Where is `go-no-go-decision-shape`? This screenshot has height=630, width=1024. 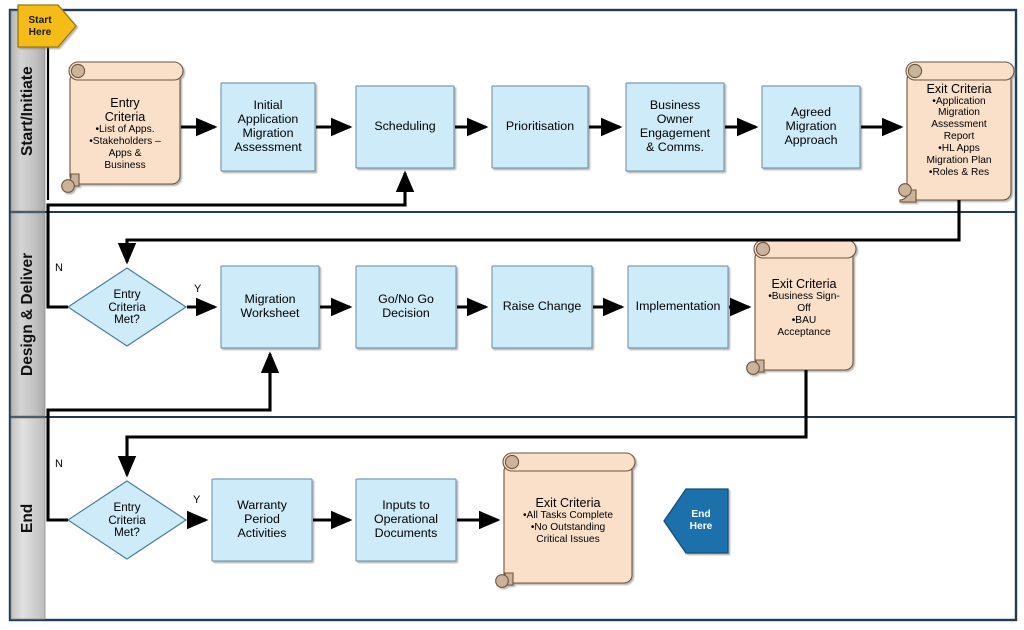 go-no-go-decision-shape is located at coordinates (406, 307).